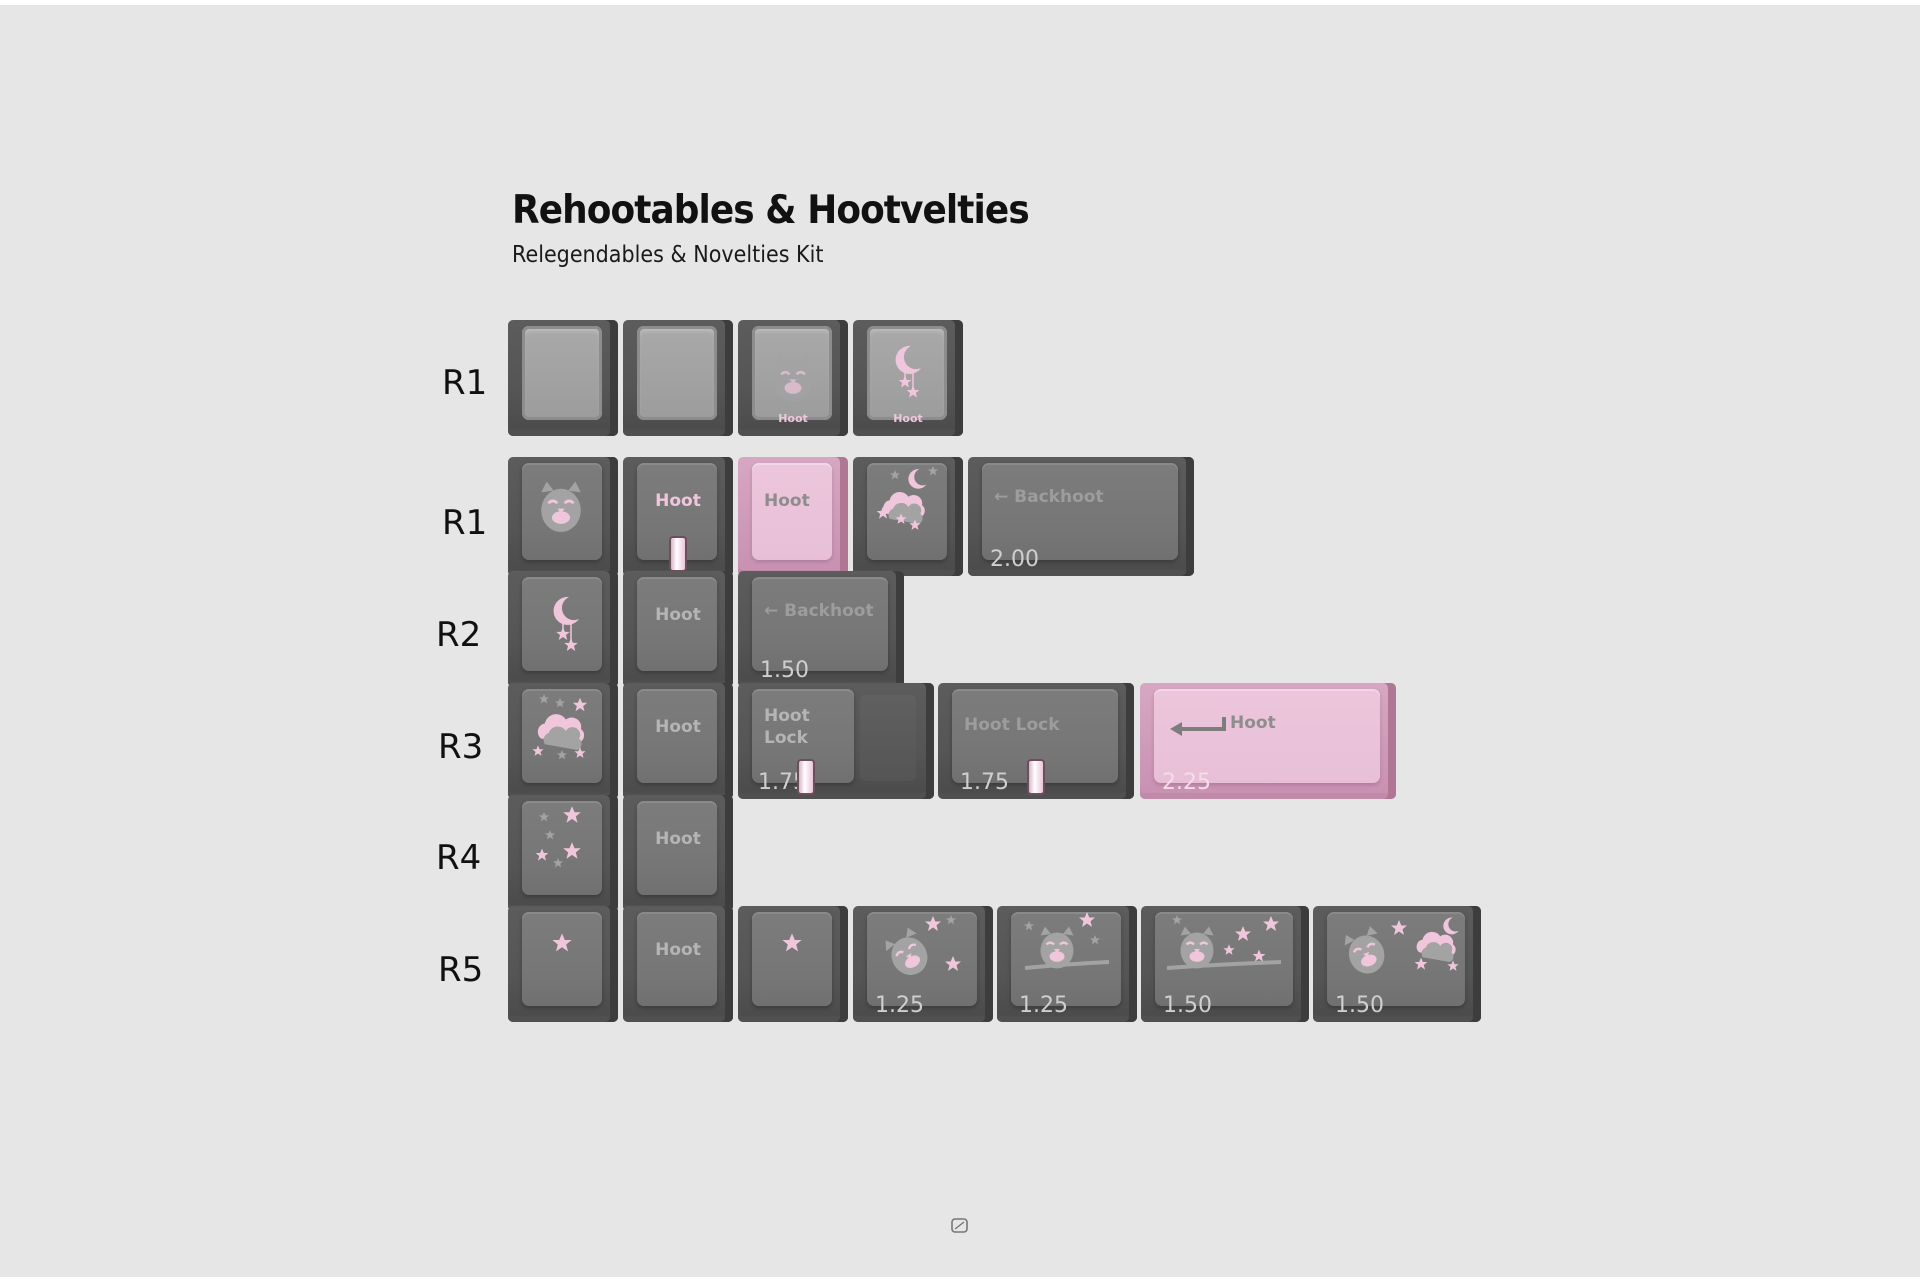 The height and width of the screenshot is (1280, 1920). I want to click on keycap-r5-hoot: Hoot, so click(678, 964).